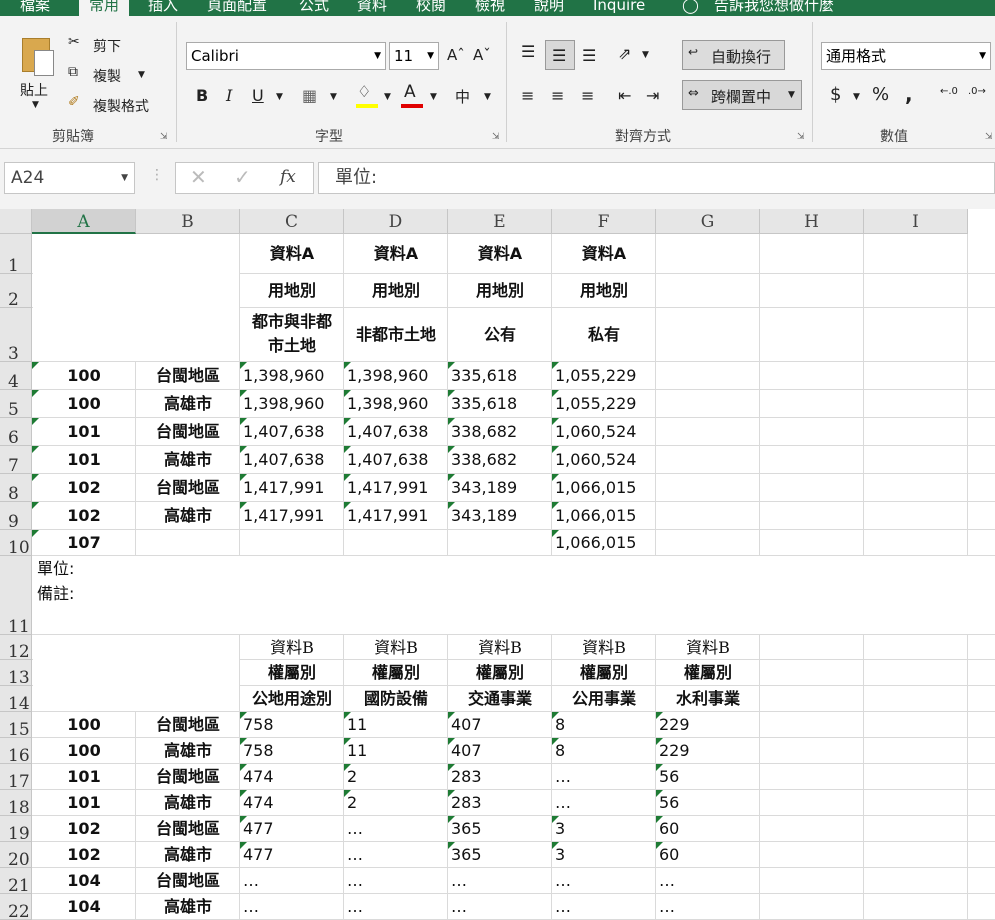 The height and width of the screenshot is (920, 995). Describe the element at coordinates (16, 726) in the screenshot. I see `row-header-15: 15` at that location.